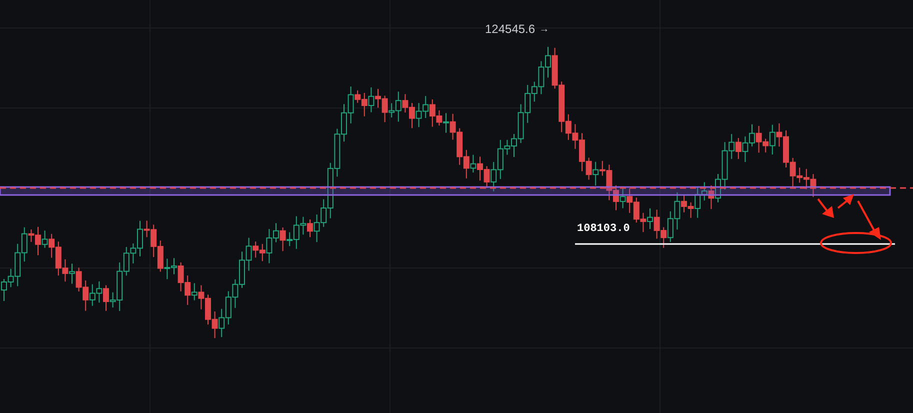 The height and width of the screenshot is (413, 913). What do you see at coordinates (510, 29) in the screenshot?
I see `high-price-label: 124545.6` at bounding box center [510, 29].